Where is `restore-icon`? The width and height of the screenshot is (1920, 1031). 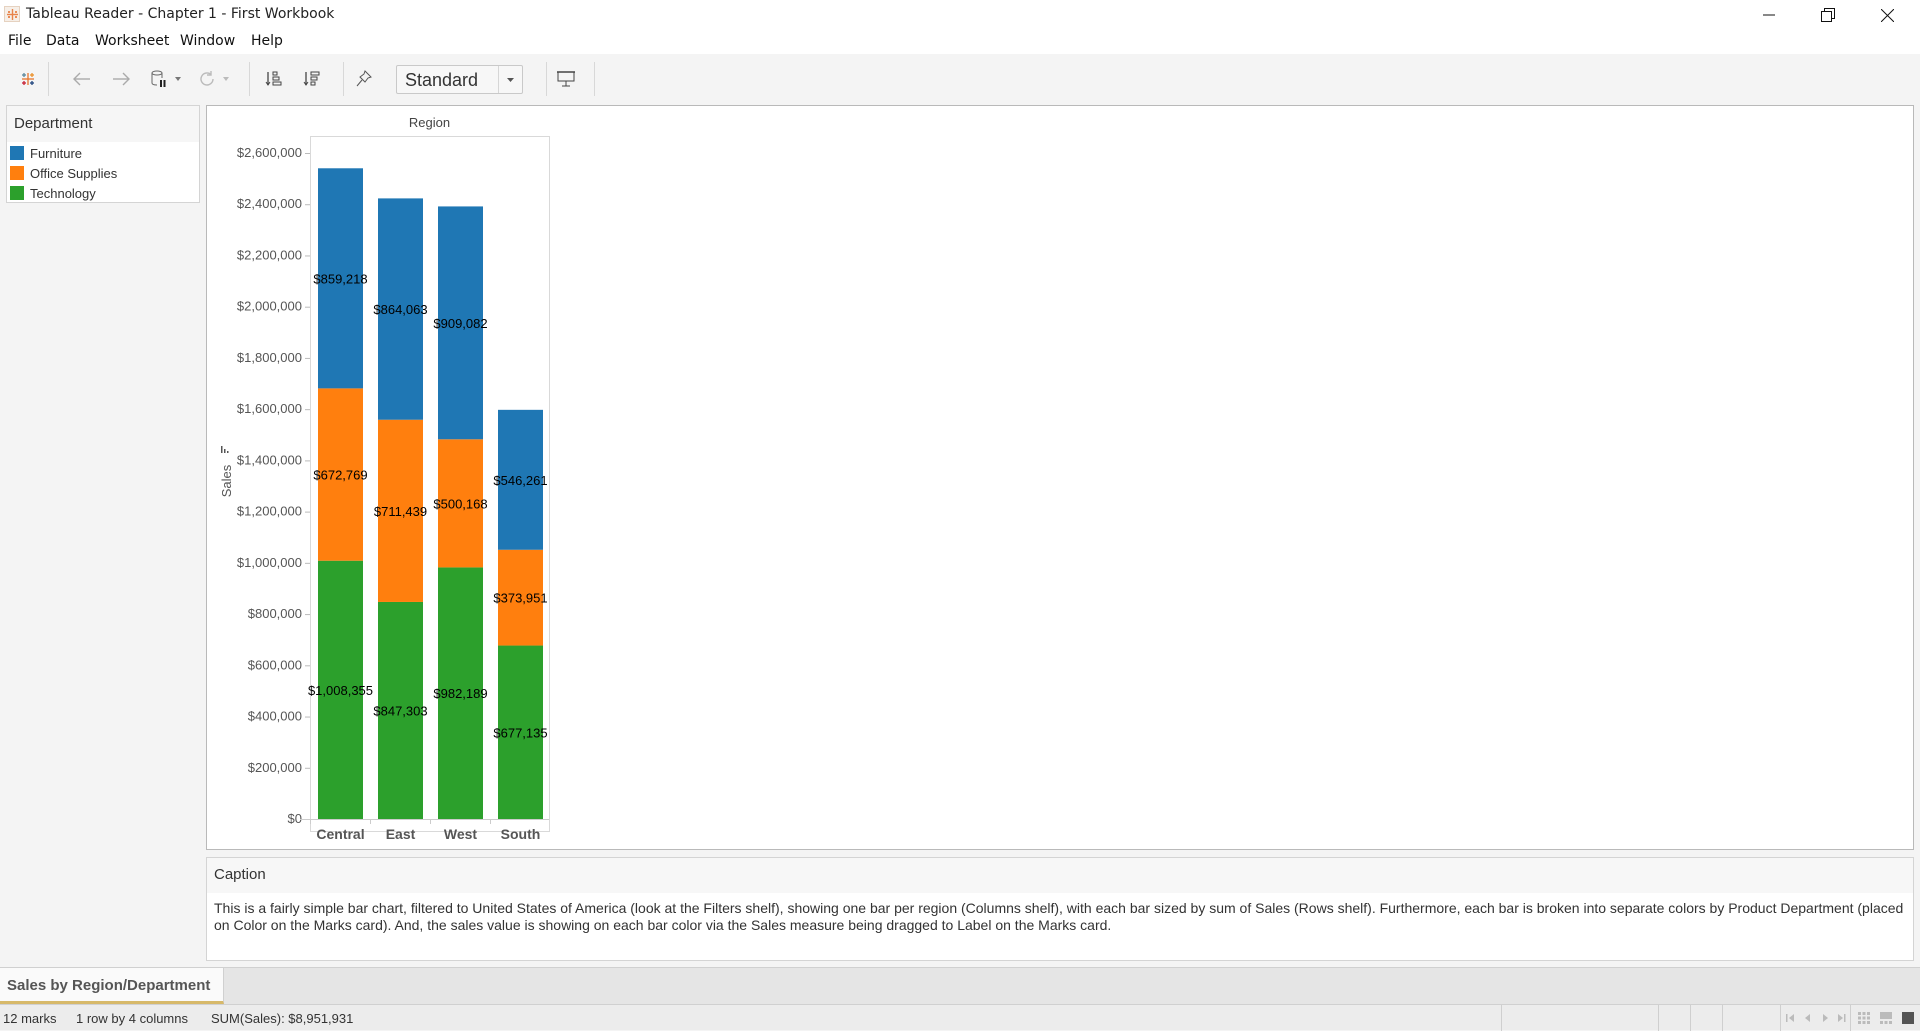 restore-icon is located at coordinates (1828, 15).